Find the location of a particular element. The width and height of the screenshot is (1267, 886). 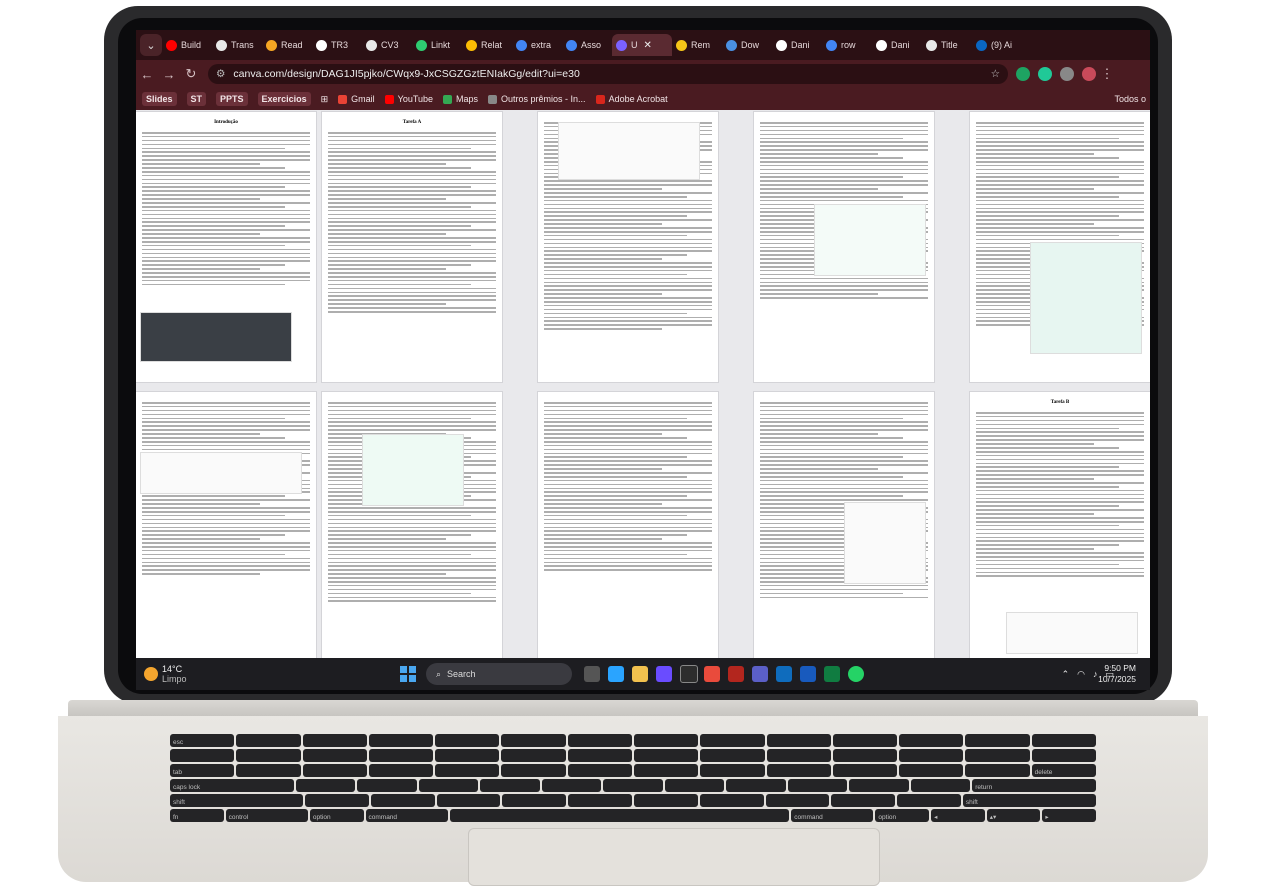

spacebar-key is located at coordinates (619, 815).